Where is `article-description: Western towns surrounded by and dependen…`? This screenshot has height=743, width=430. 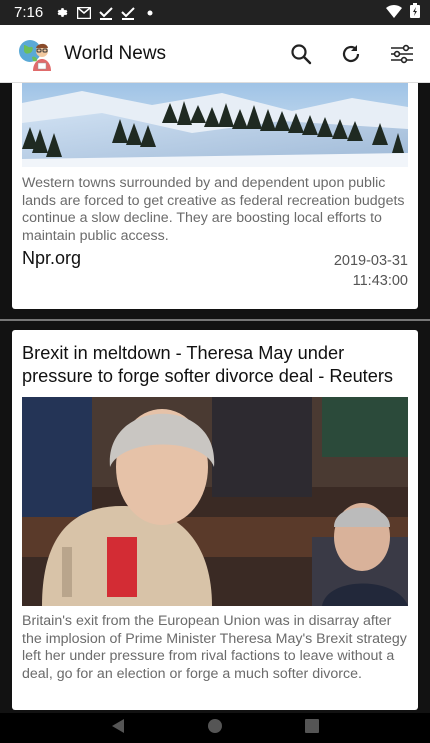 article-description: Western towns surrounded by and dependen… is located at coordinates (213, 209).